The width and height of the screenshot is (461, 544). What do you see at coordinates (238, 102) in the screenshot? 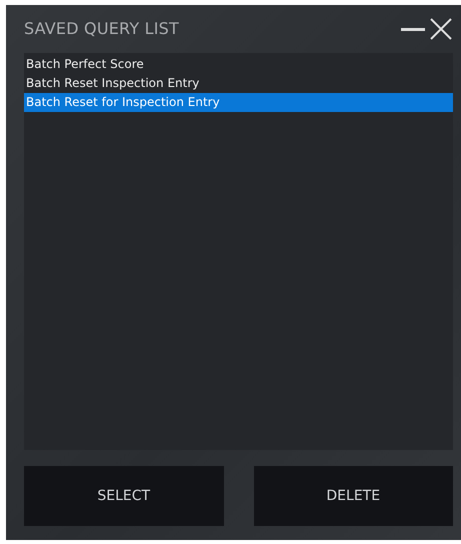
I see `list-item: Batch Reset for Inspection Entry` at bounding box center [238, 102].